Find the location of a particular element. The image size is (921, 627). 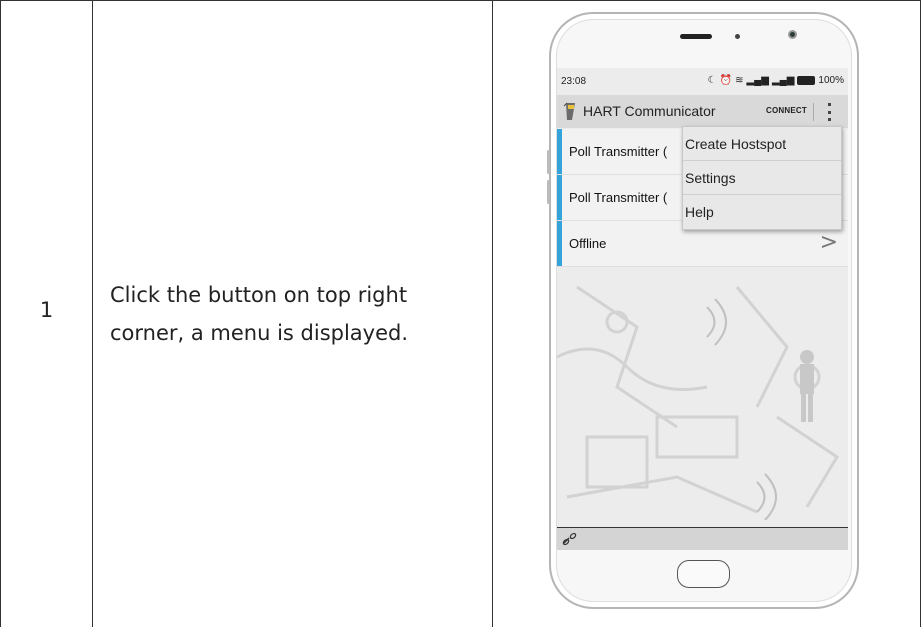

connect-button: CONNECT is located at coordinates (786, 110).